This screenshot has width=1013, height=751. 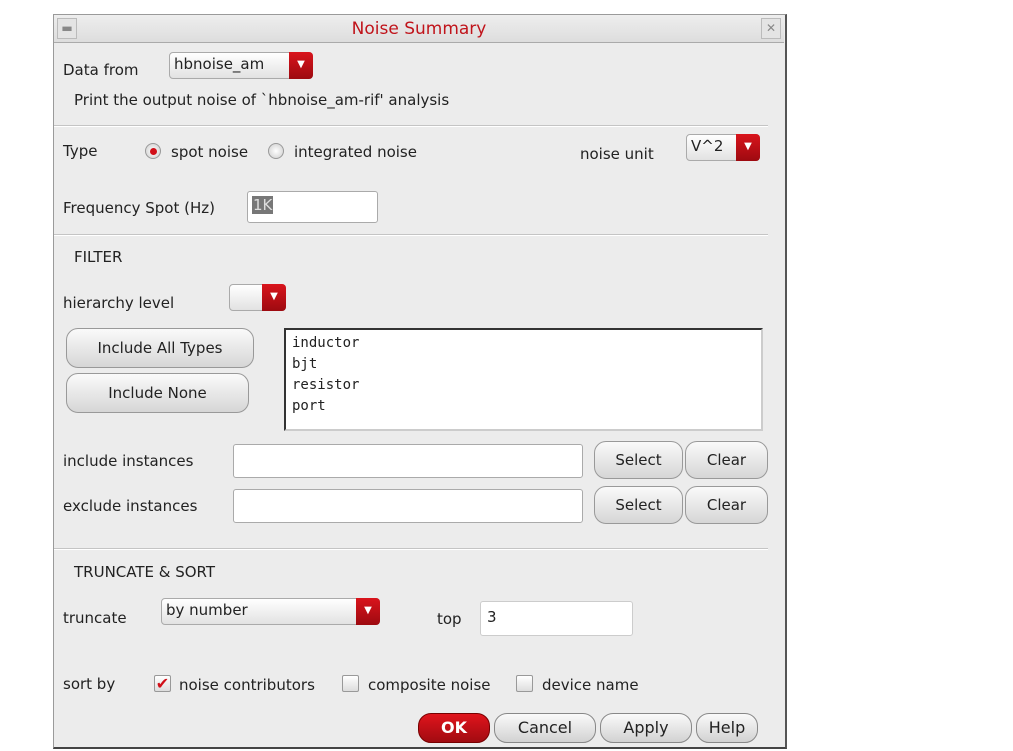 I want to click on noise-unit-select: V^2 ▼, so click(x=723, y=147).